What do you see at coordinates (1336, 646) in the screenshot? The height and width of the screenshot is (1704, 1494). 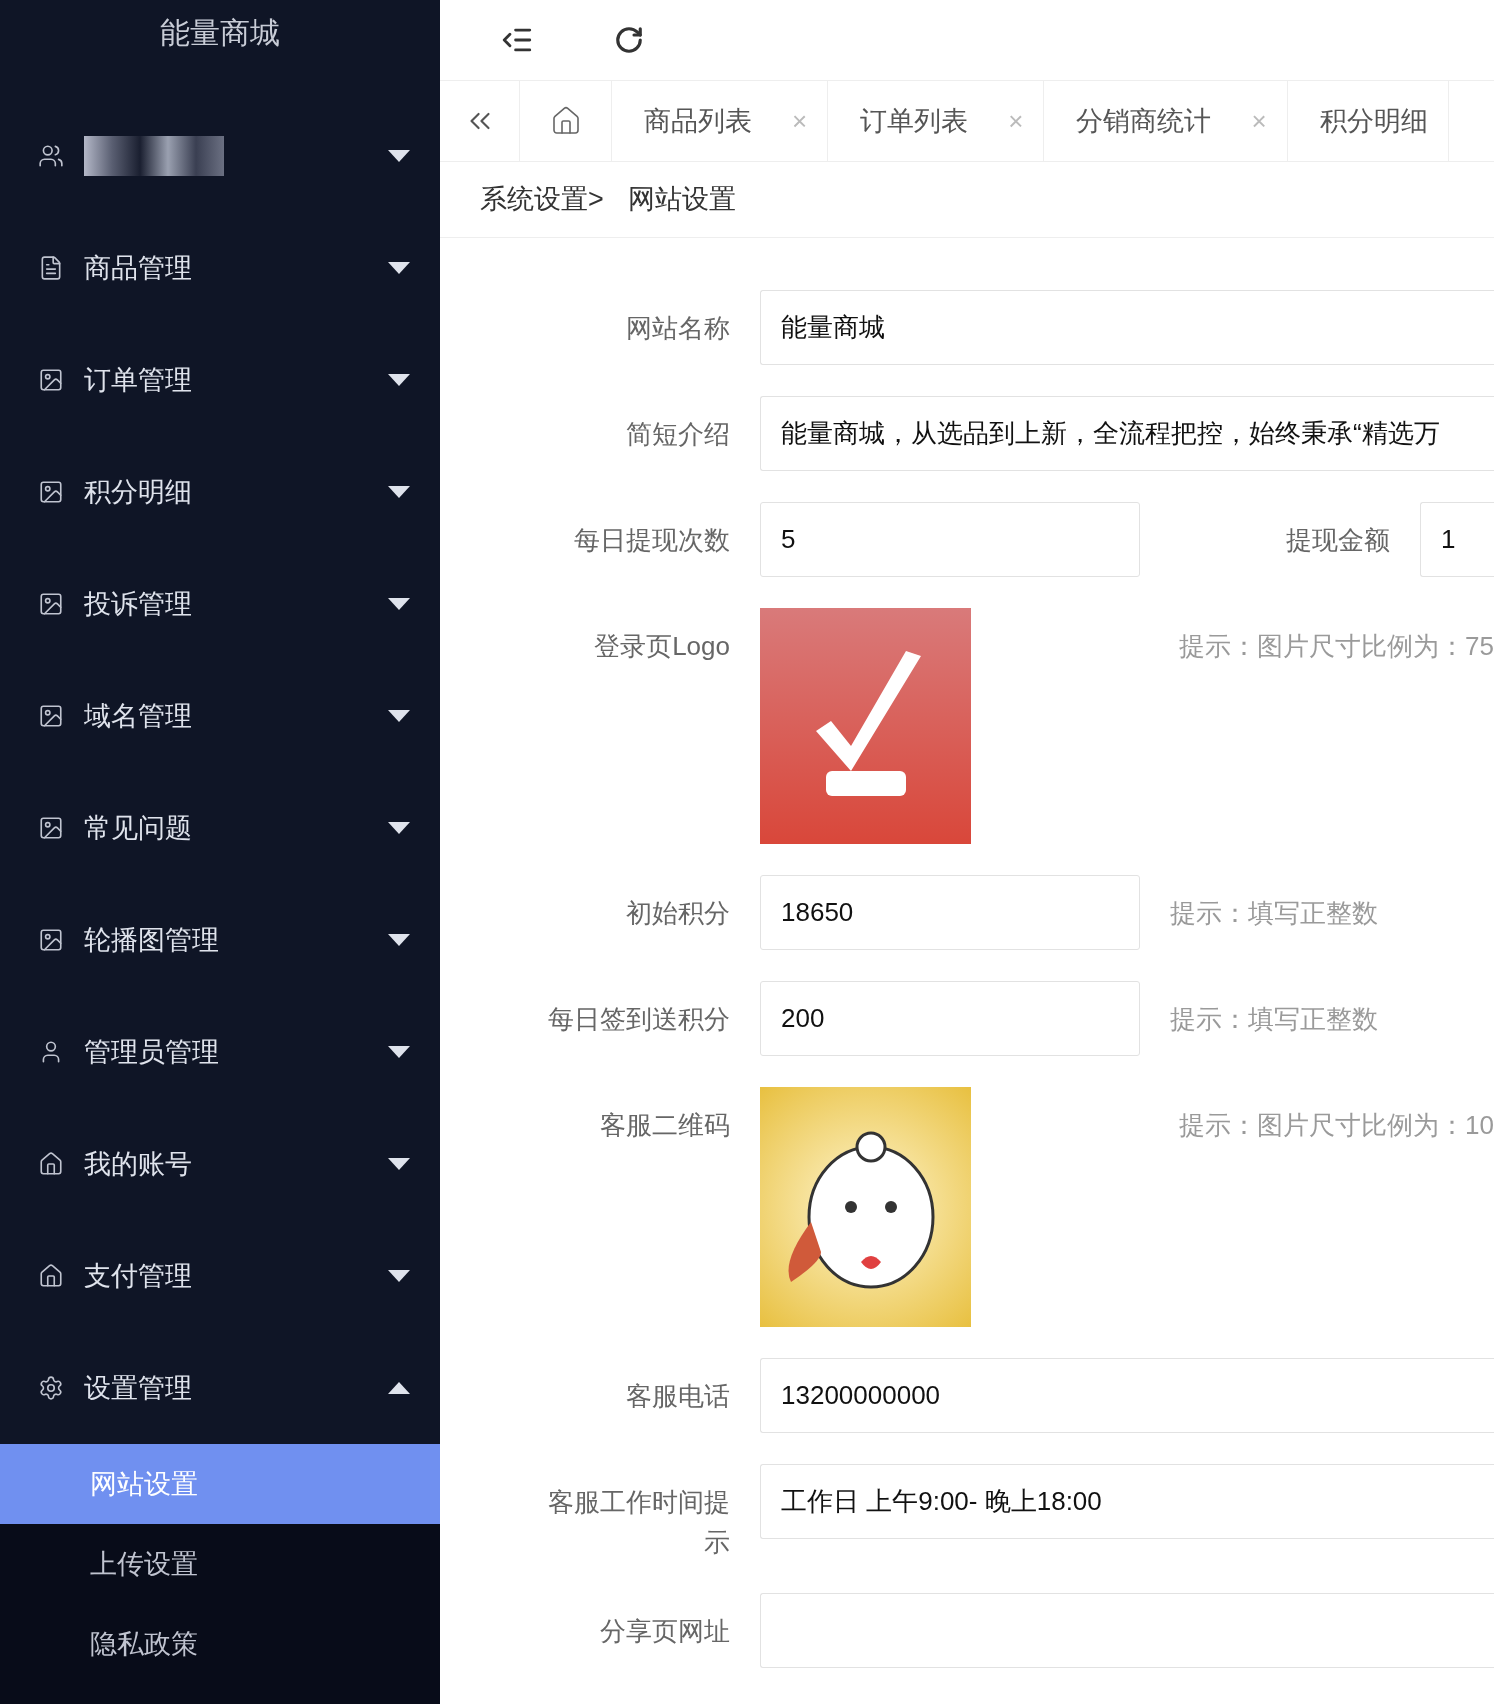 I see `hint-text: 提示：图片尺寸比例为：75` at bounding box center [1336, 646].